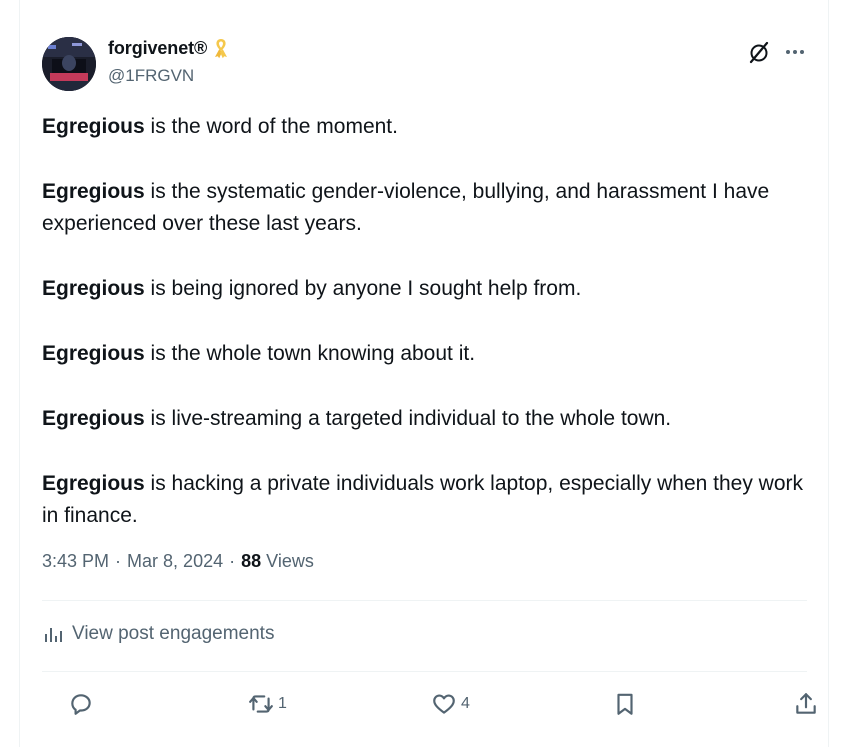 The width and height of the screenshot is (852, 747). I want to click on grok-slash-icon, so click(759, 52).